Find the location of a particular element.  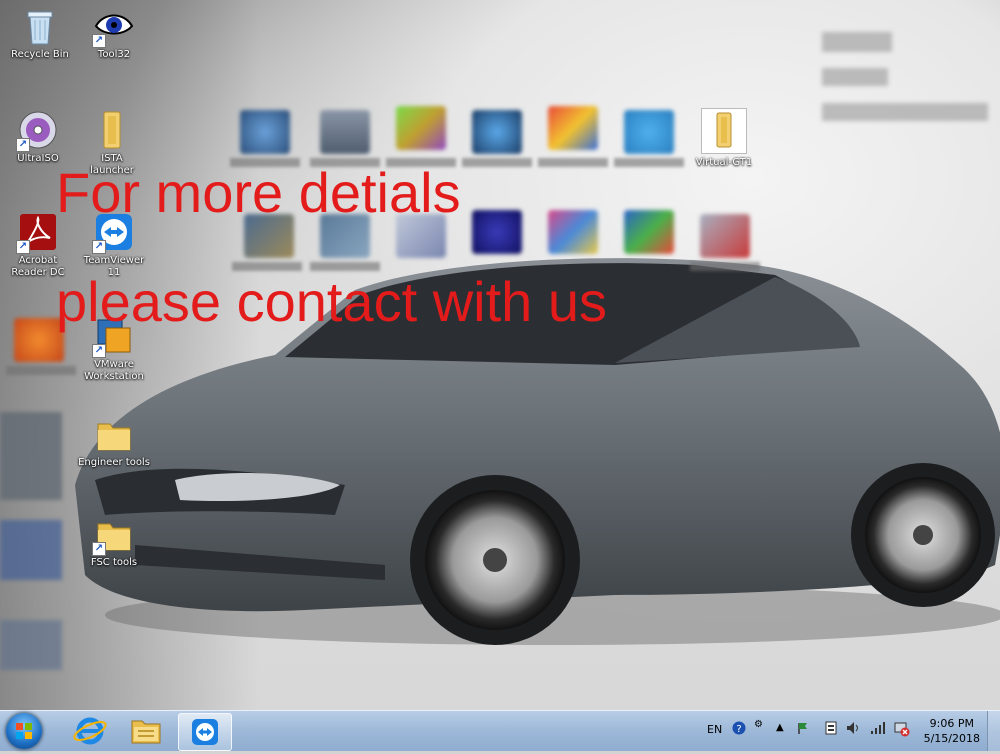

help-icon: ? is located at coordinates (739, 729).